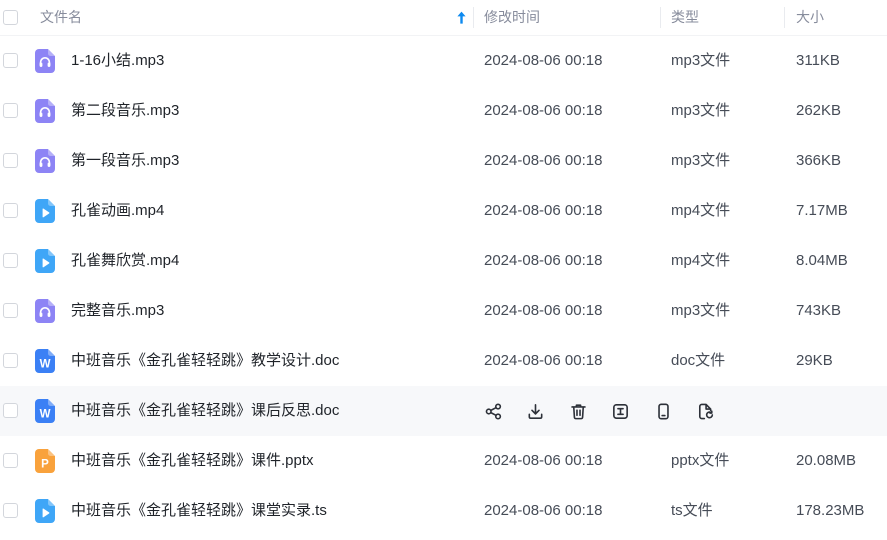 Image resolution: width=887 pixels, height=540 pixels. Describe the element at coordinates (117, 311) in the screenshot. I see `file-name: 完整音乐.mp3` at that location.